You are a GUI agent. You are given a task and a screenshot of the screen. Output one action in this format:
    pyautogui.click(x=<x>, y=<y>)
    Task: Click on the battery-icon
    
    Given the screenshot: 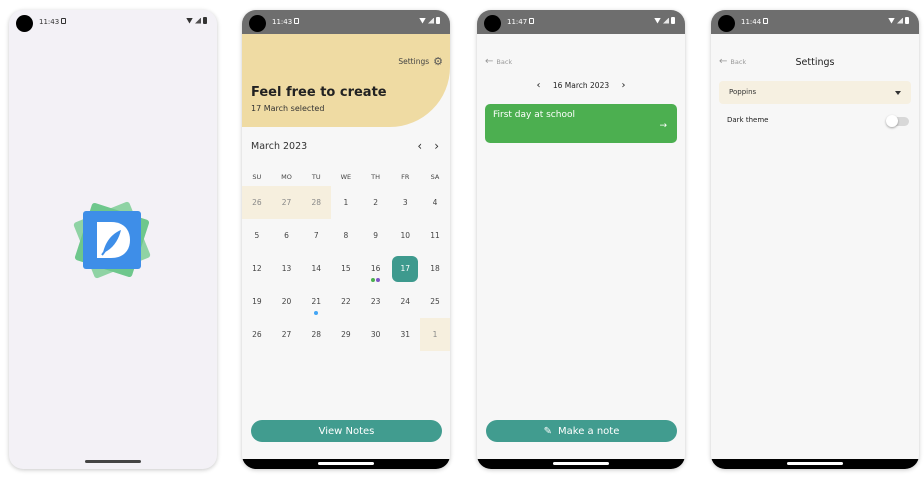 What is the action you would take?
    pyautogui.click(x=205, y=20)
    